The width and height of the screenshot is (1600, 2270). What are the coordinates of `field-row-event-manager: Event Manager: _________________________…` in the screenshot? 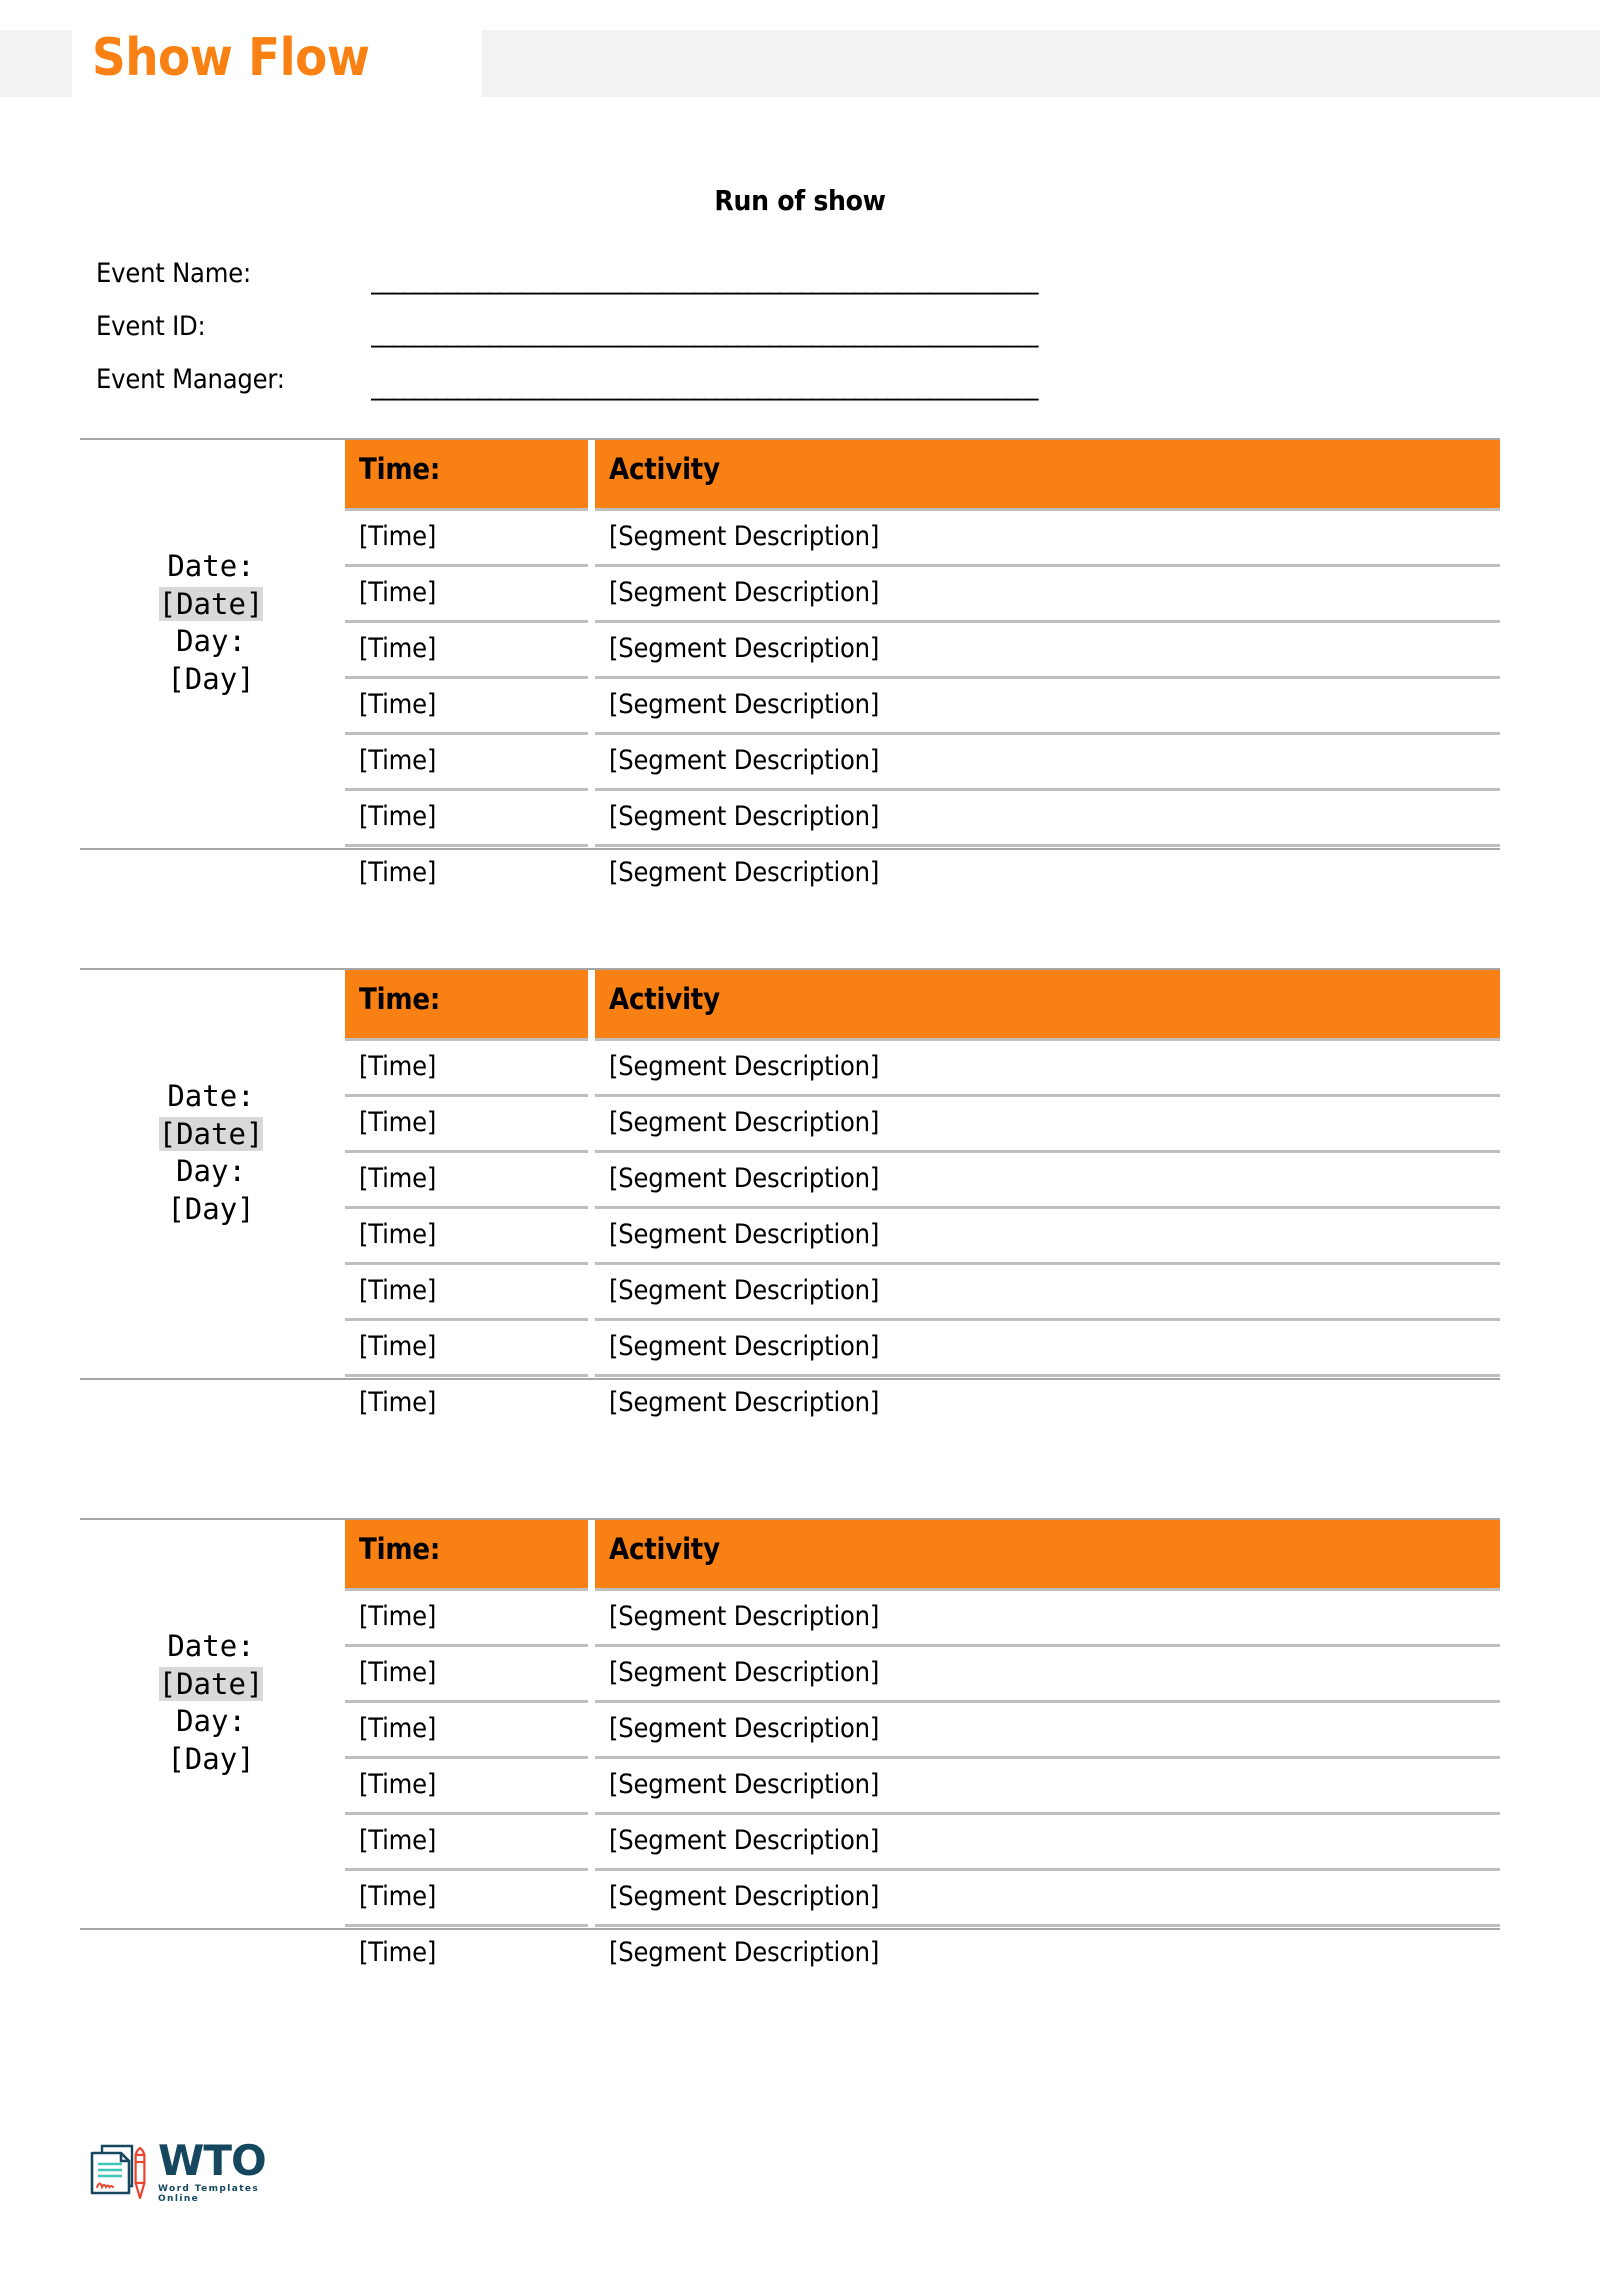 It's located at (796, 390).